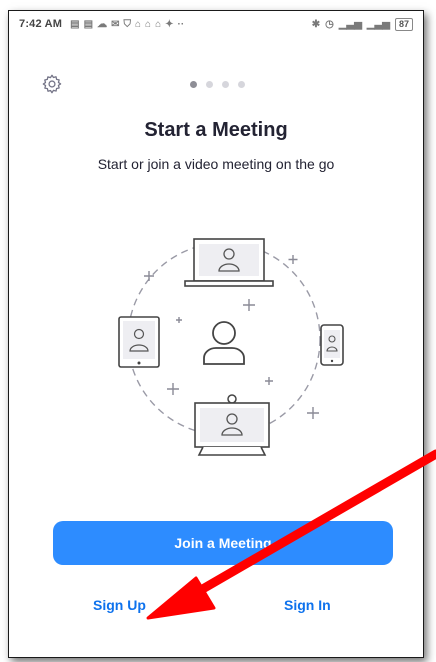 The width and height of the screenshot is (436, 662). Describe the element at coordinates (332, 345) in the screenshot. I see `phone-icon` at that location.